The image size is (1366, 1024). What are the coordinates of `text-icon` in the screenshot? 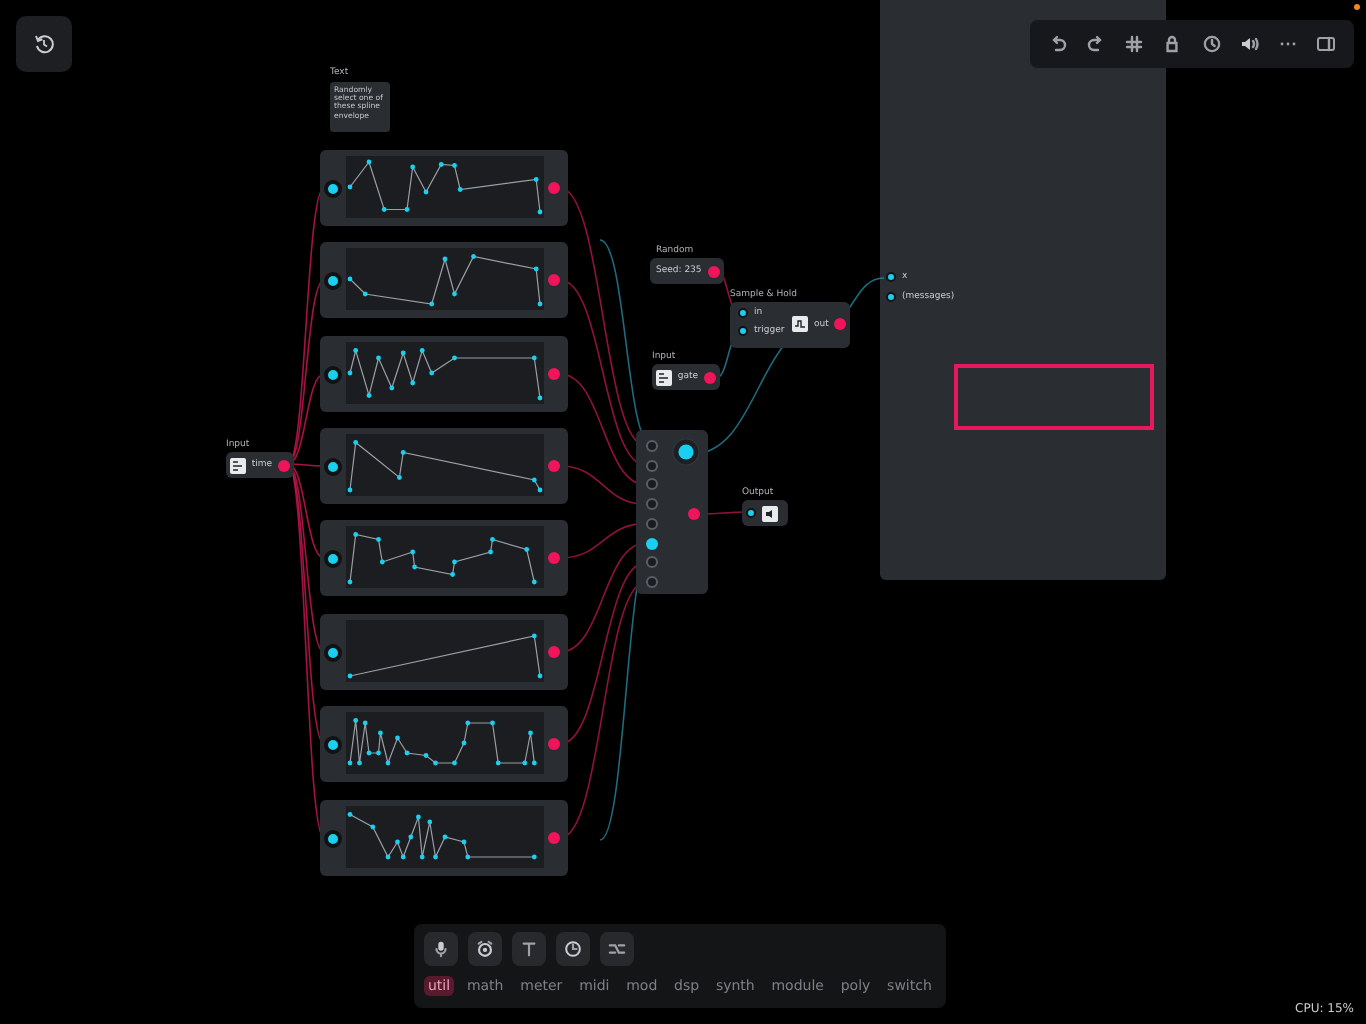 It's located at (529, 949).